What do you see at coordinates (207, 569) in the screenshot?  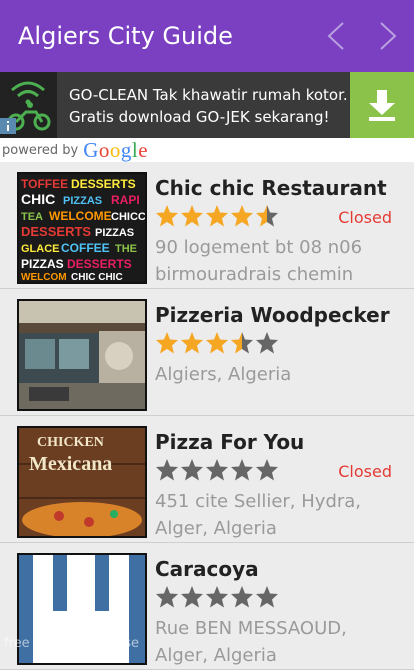 I see `place-name: Caracoya` at bounding box center [207, 569].